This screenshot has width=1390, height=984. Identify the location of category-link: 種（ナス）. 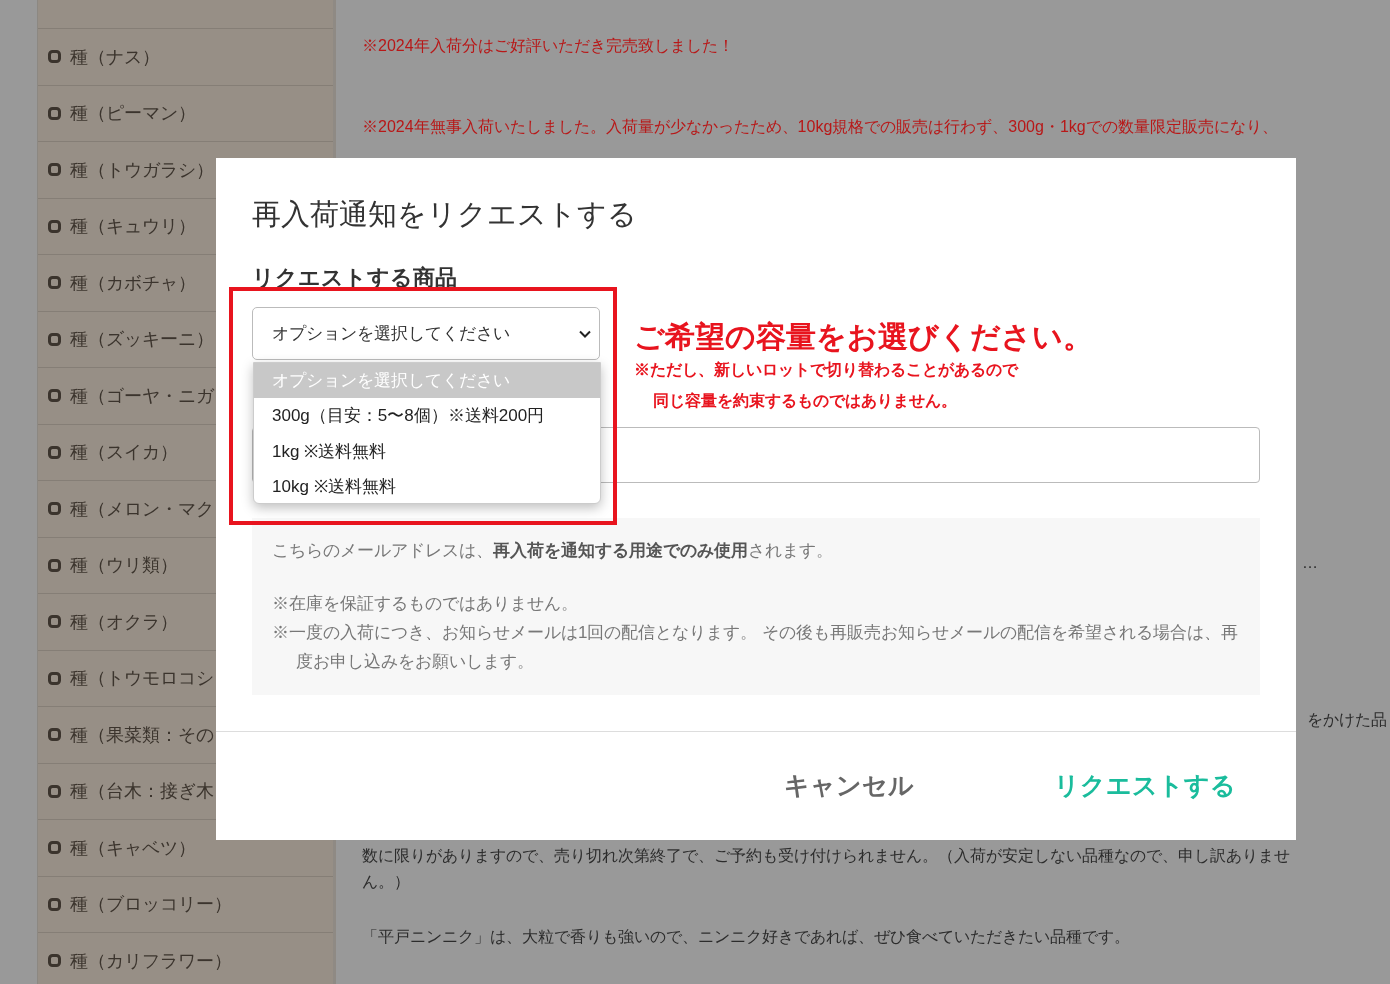
(185, 57).